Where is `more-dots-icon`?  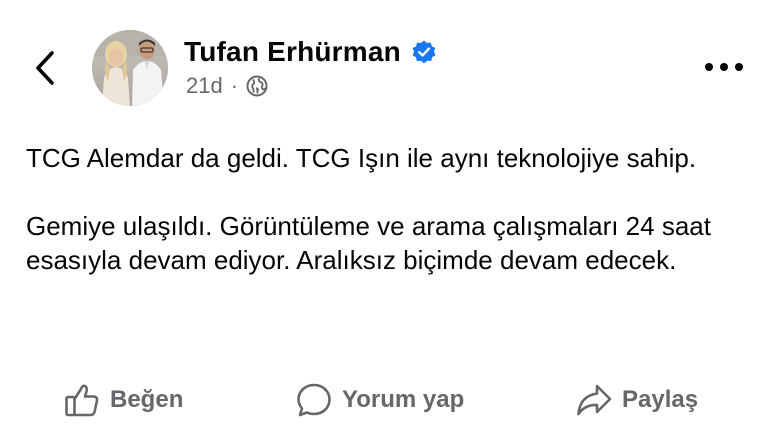 more-dots-icon is located at coordinates (724, 67).